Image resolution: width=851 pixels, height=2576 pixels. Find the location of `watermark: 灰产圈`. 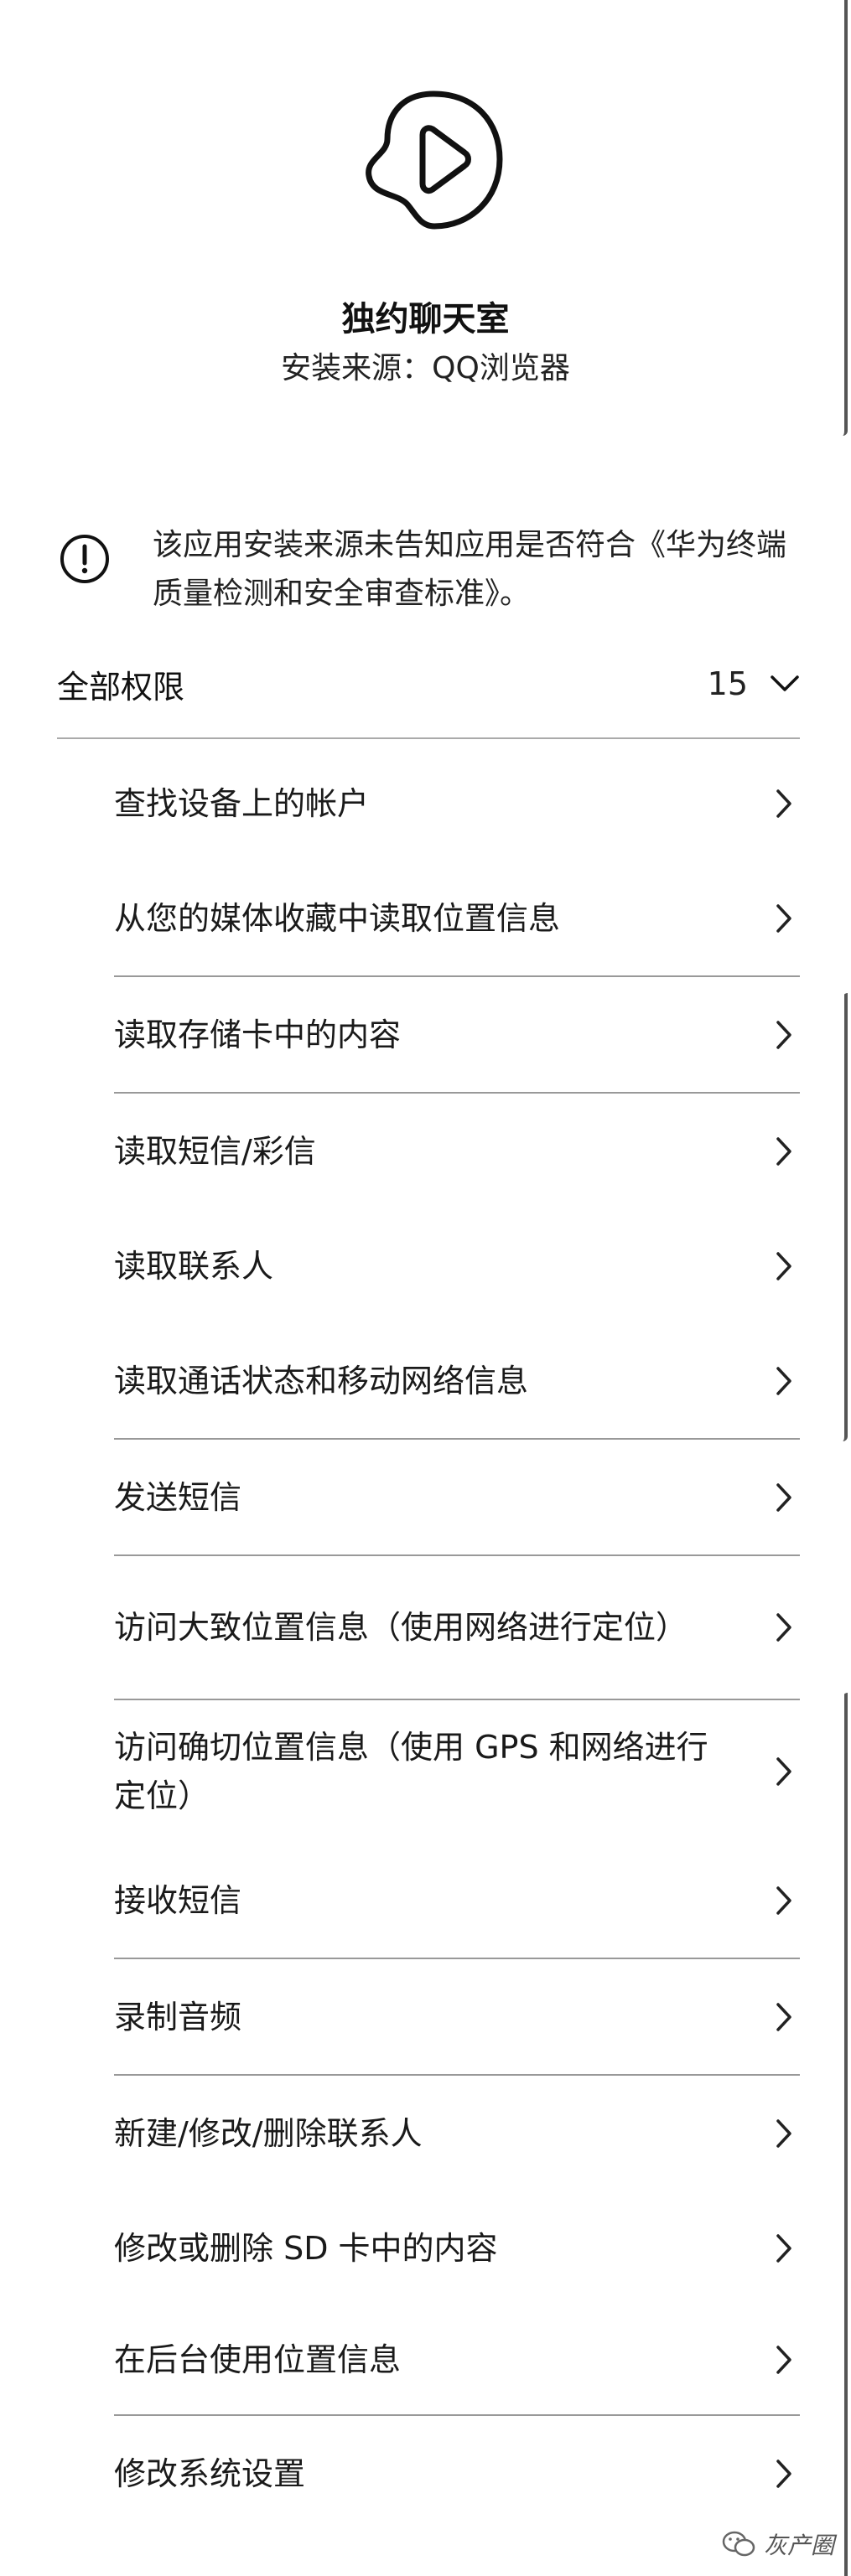

watermark: 灰产圈 is located at coordinates (778, 2544).